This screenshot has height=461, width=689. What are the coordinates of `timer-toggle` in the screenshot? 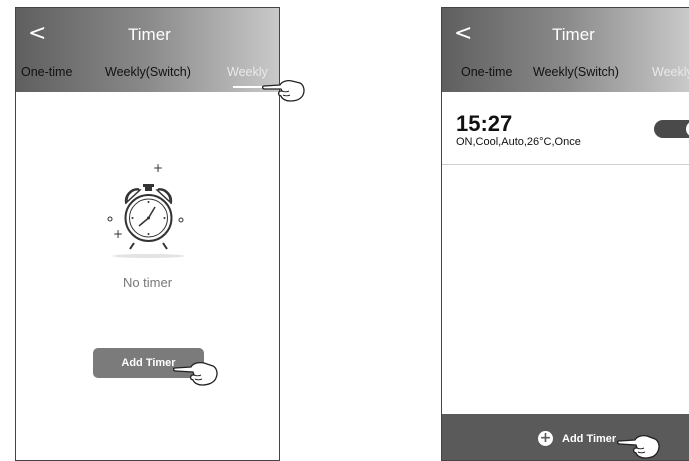 It's located at (671, 129).